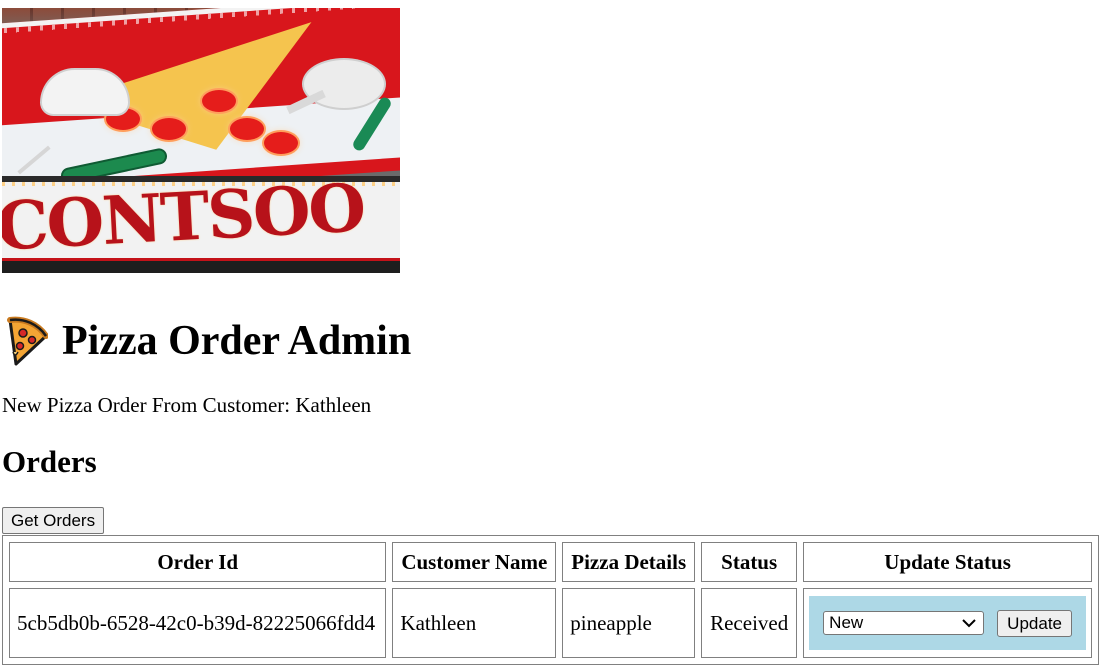 The height and width of the screenshot is (670, 1113). I want to click on status-select: New, so click(904, 623).